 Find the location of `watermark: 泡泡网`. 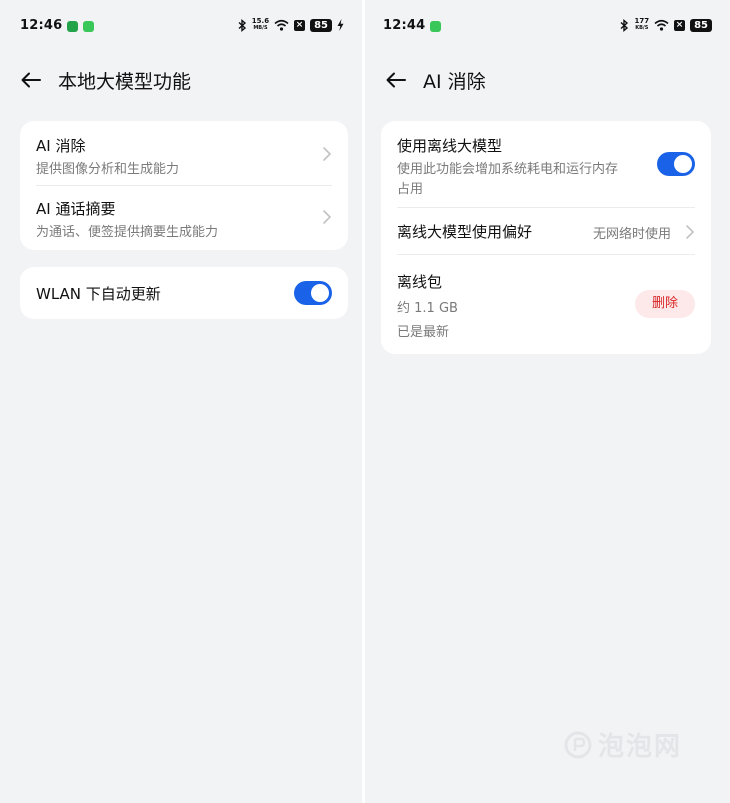

watermark: 泡泡网 is located at coordinates (623, 744).